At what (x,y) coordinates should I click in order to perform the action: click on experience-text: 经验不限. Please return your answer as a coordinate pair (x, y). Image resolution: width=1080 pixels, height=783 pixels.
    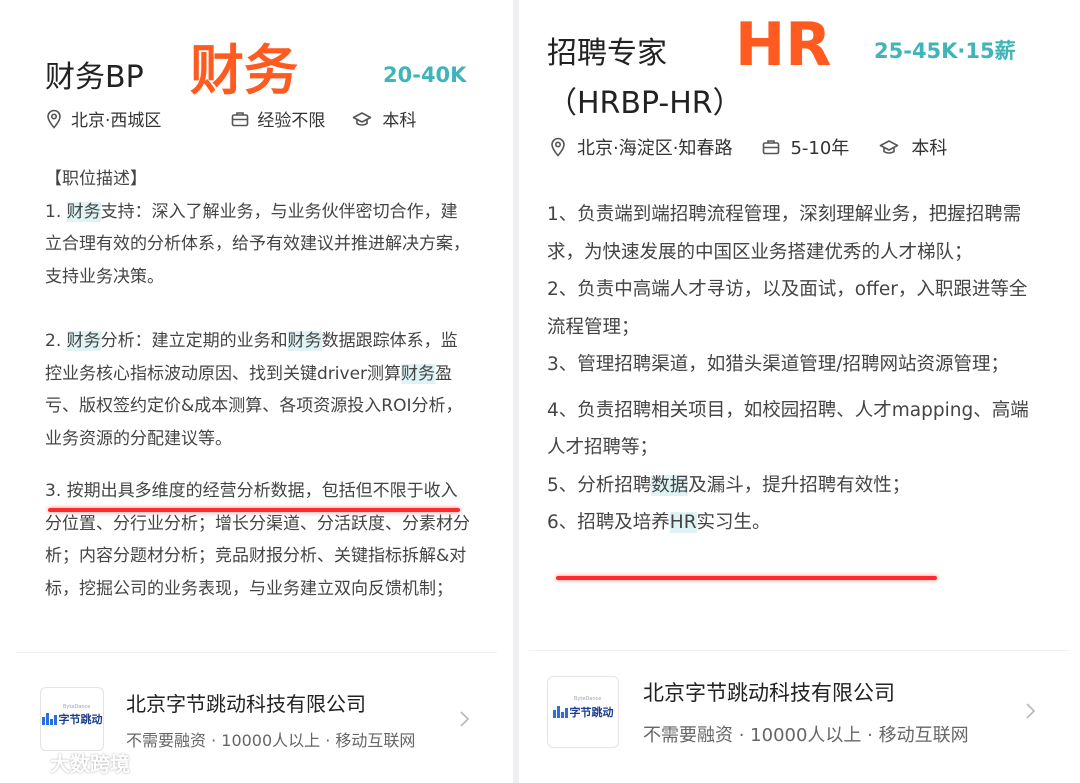
    Looking at the image, I should click on (291, 121).